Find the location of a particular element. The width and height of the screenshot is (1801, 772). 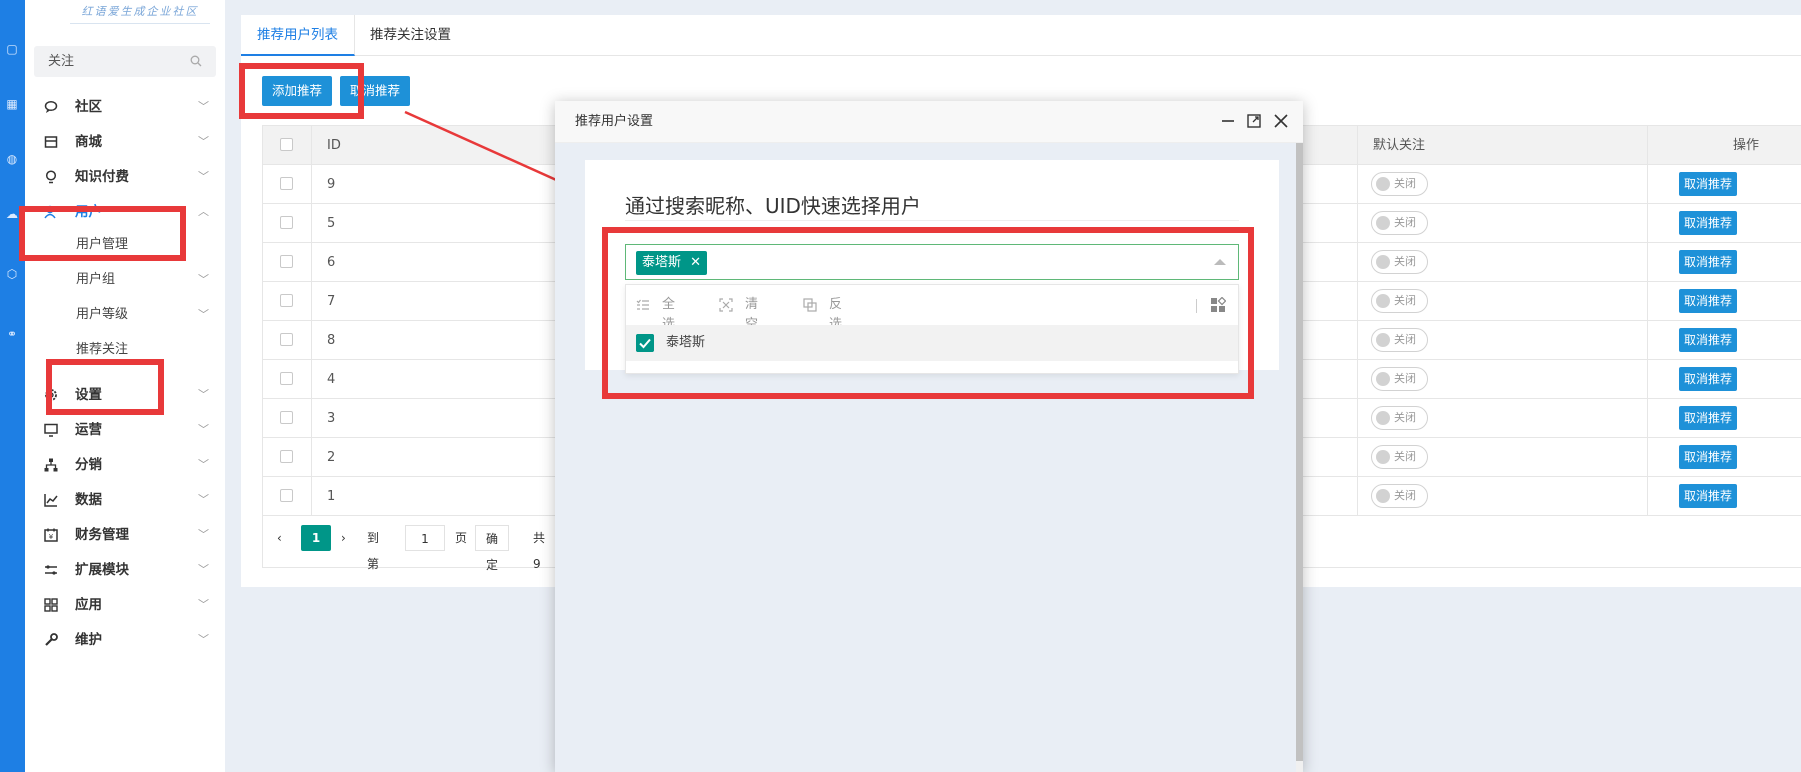

nav-item-shop: 商城 ﹀ is located at coordinates (125, 142).